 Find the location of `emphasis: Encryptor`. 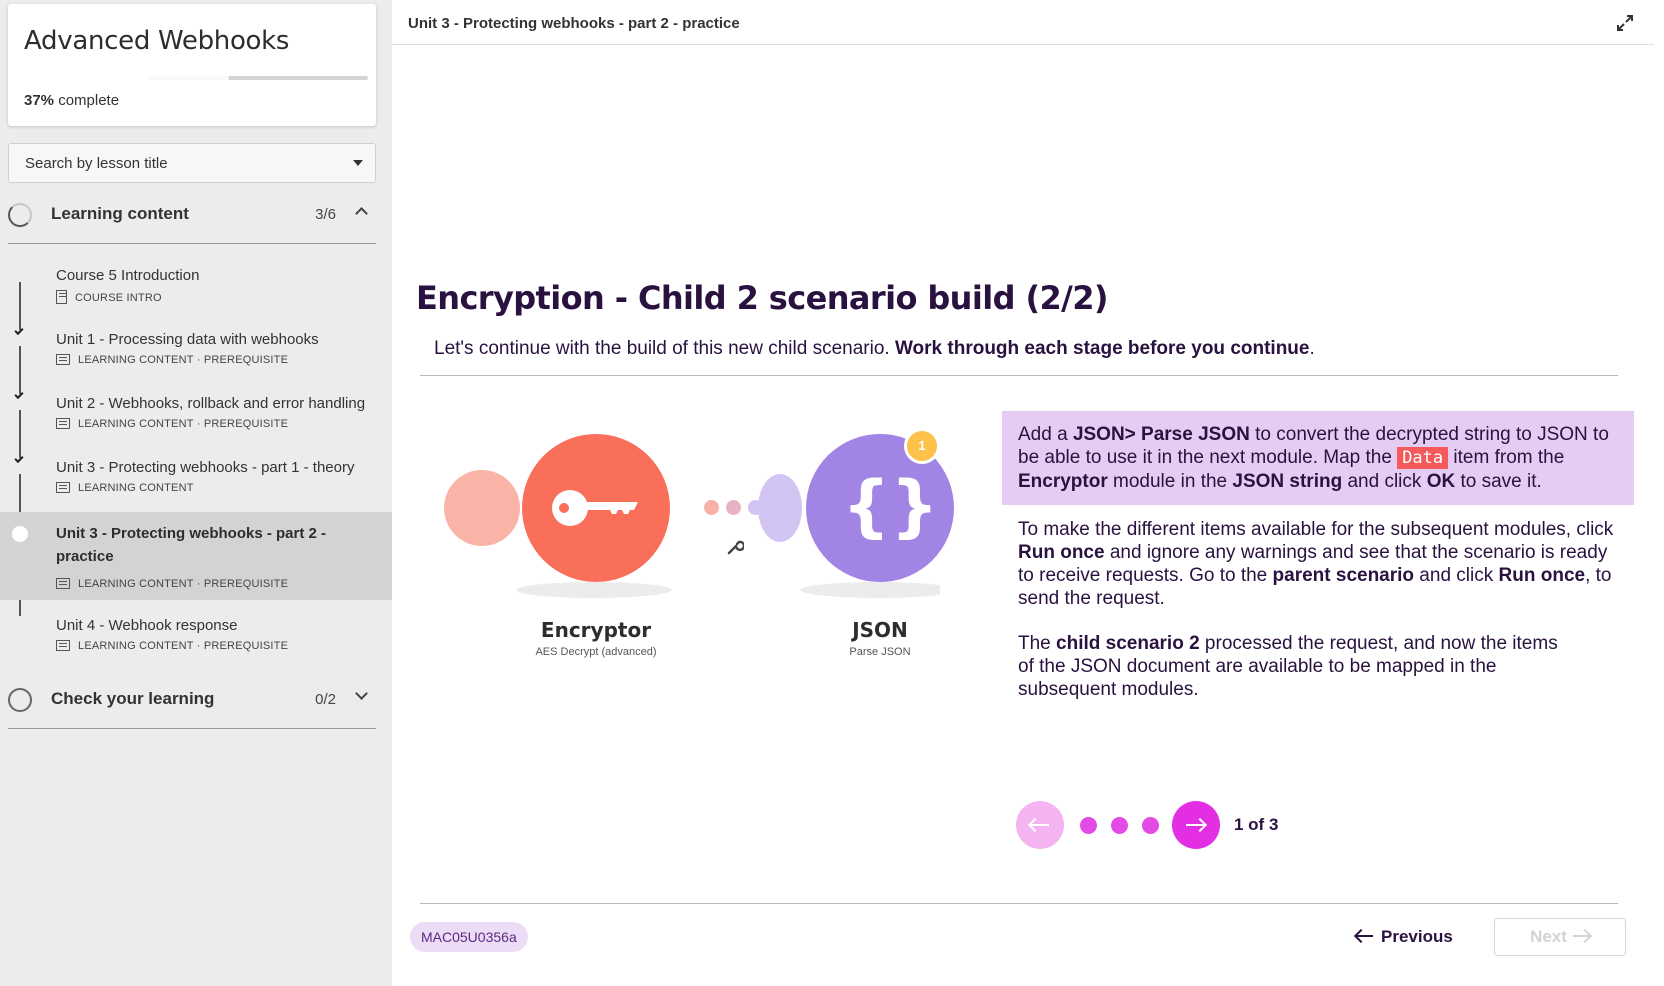

emphasis: Encryptor is located at coordinates (1063, 481).